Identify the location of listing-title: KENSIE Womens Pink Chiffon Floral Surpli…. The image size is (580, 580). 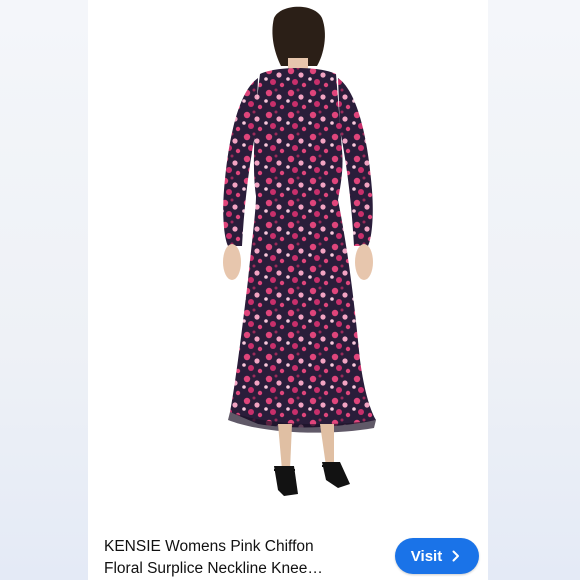
(234, 558).